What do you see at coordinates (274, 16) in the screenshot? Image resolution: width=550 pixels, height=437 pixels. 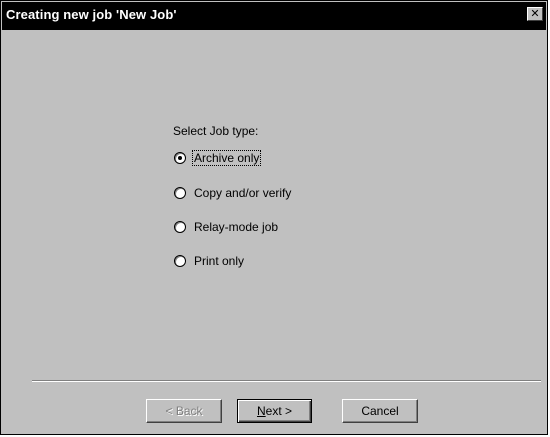 I see `title-bar: Creating new job 'New Job' ✕` at bounding box center [274, 16].